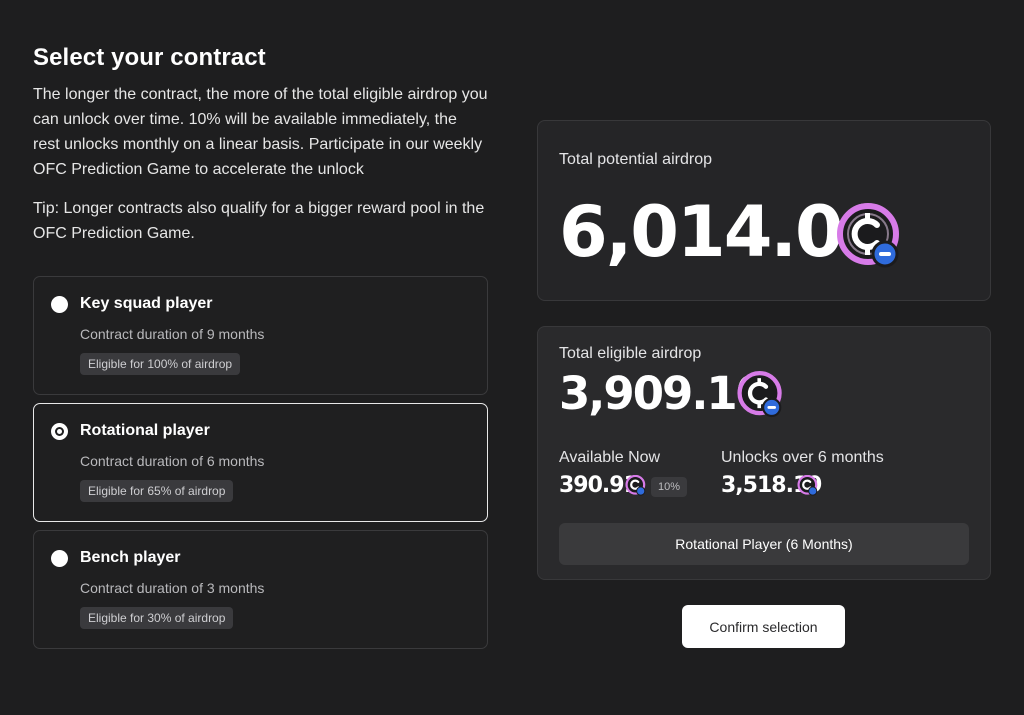  What do you see at coordinates (610, 457) in the screenshot?
I see `available-now-label: Available Now` at bounding box center [610, 457].